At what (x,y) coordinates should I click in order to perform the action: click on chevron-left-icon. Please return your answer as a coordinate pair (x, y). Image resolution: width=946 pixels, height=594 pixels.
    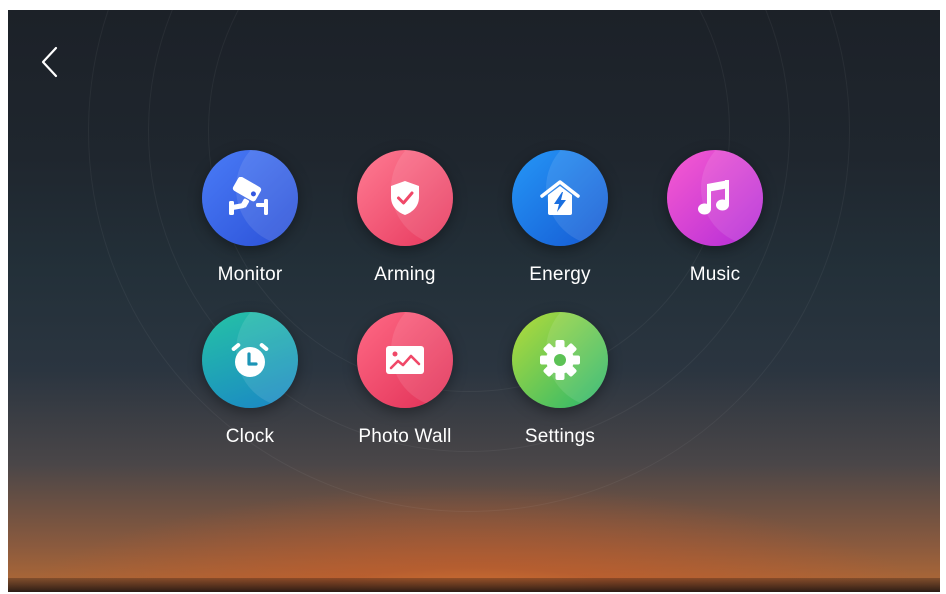
    Looking at the image, I should click on (49, 62).